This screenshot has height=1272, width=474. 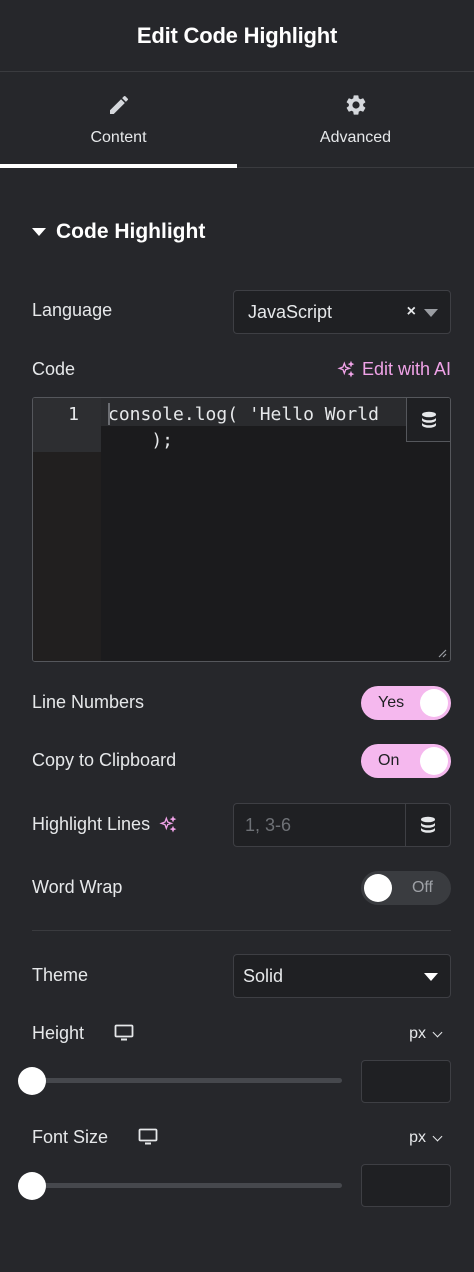 What do you see at coordinates (442, 653) in the screenshot?
I see `resize-handle-icon` at bounding box center [442, 653].